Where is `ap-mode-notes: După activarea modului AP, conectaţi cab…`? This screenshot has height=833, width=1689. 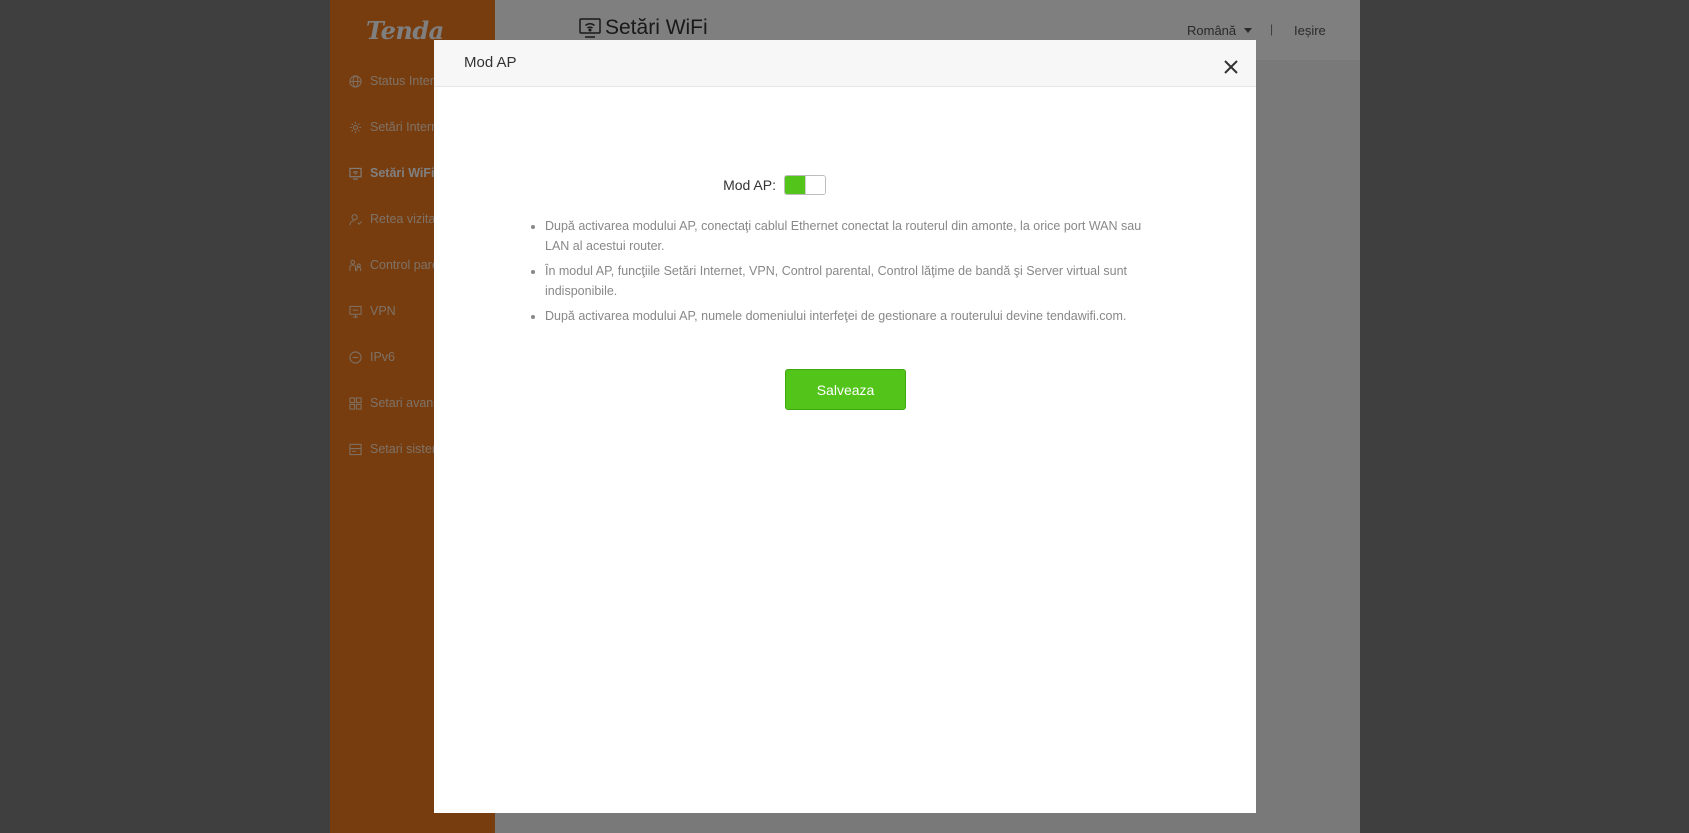 ap-mode-notes: După activarea modului AP, conectaţi cab… is located at coordinates (846, 273).